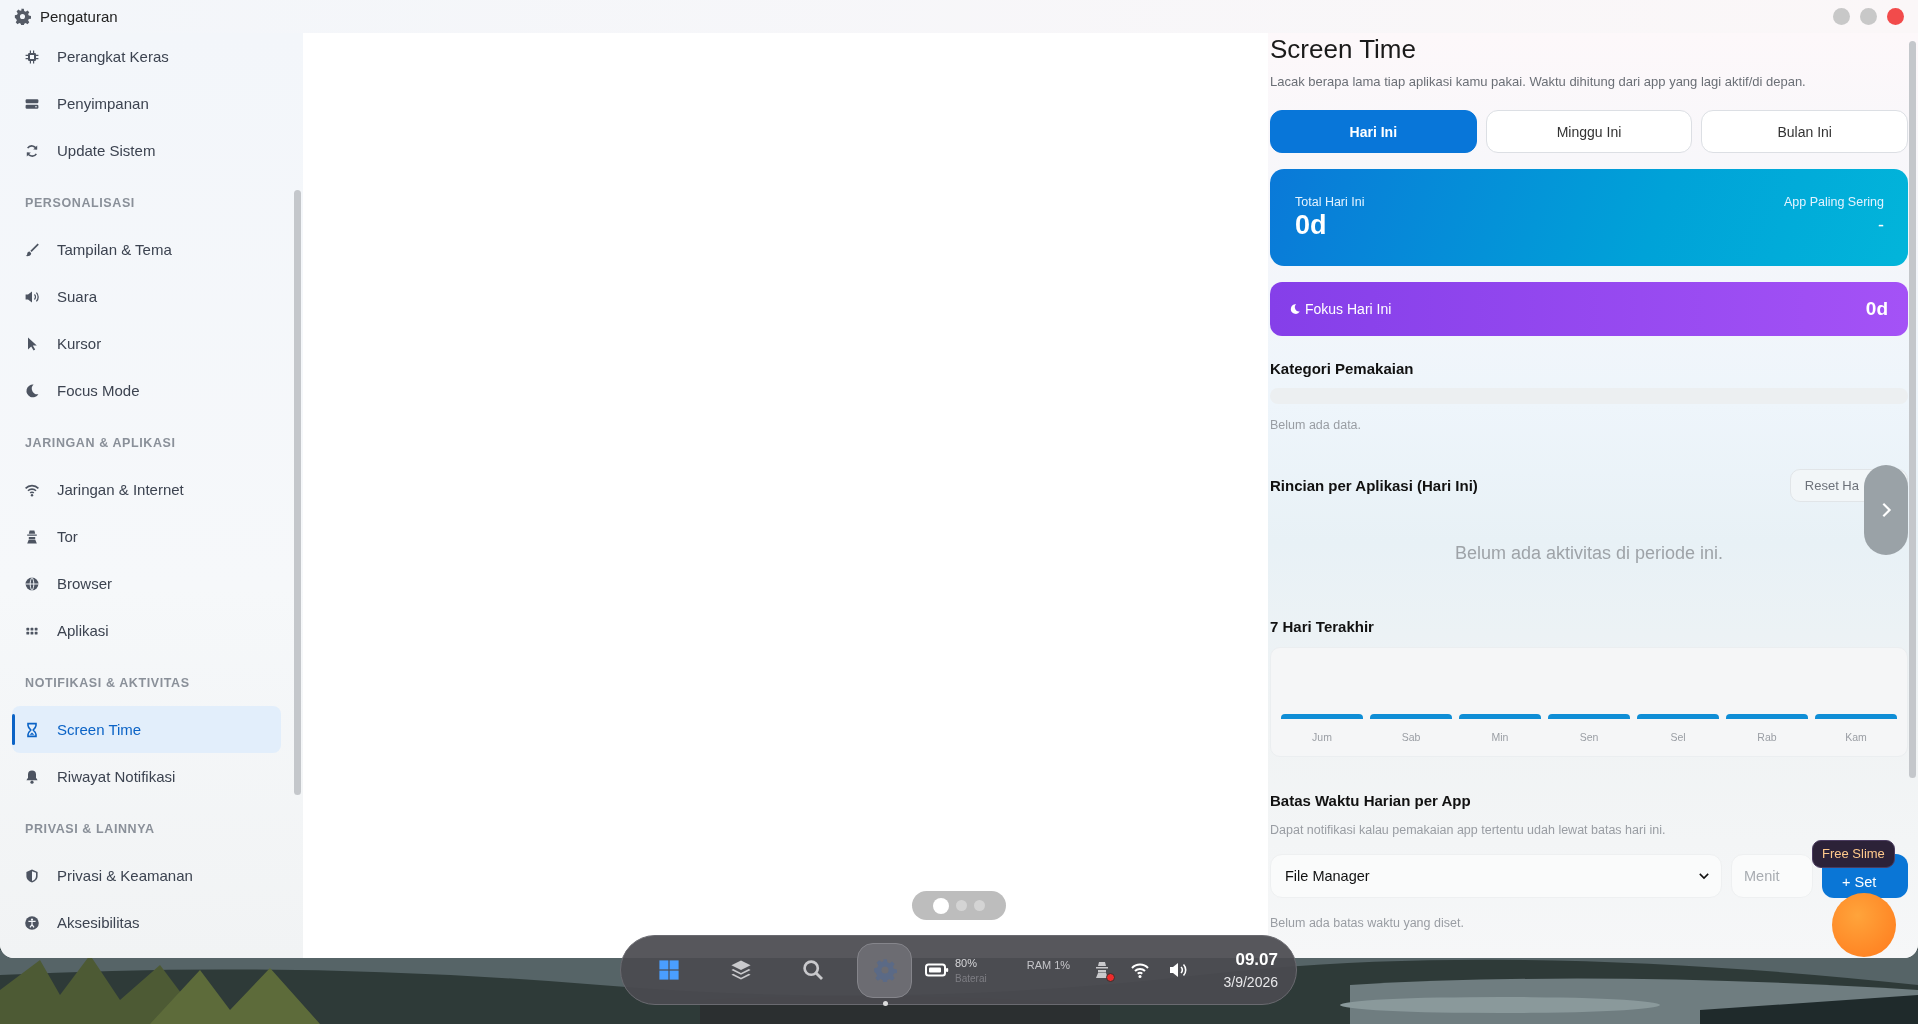  What do you see at coordinates (32, 249) in the screenshot?
I see `brush-icon` at bounding box center [32, 249].